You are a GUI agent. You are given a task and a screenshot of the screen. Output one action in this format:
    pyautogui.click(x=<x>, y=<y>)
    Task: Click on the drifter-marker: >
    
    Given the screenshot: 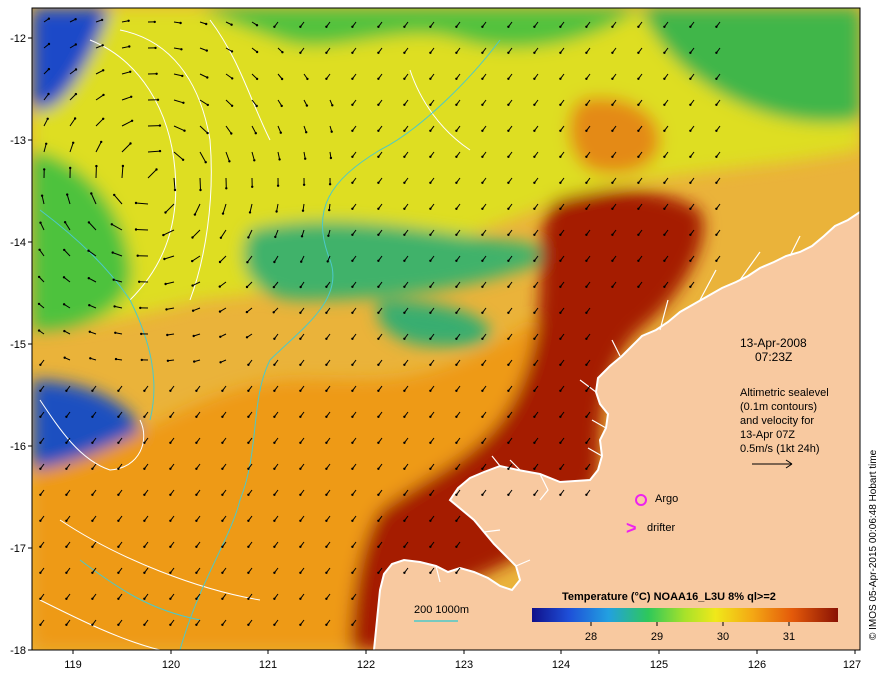 What is the action you would take?
    pyautogui.click(x=631, y=528)
    